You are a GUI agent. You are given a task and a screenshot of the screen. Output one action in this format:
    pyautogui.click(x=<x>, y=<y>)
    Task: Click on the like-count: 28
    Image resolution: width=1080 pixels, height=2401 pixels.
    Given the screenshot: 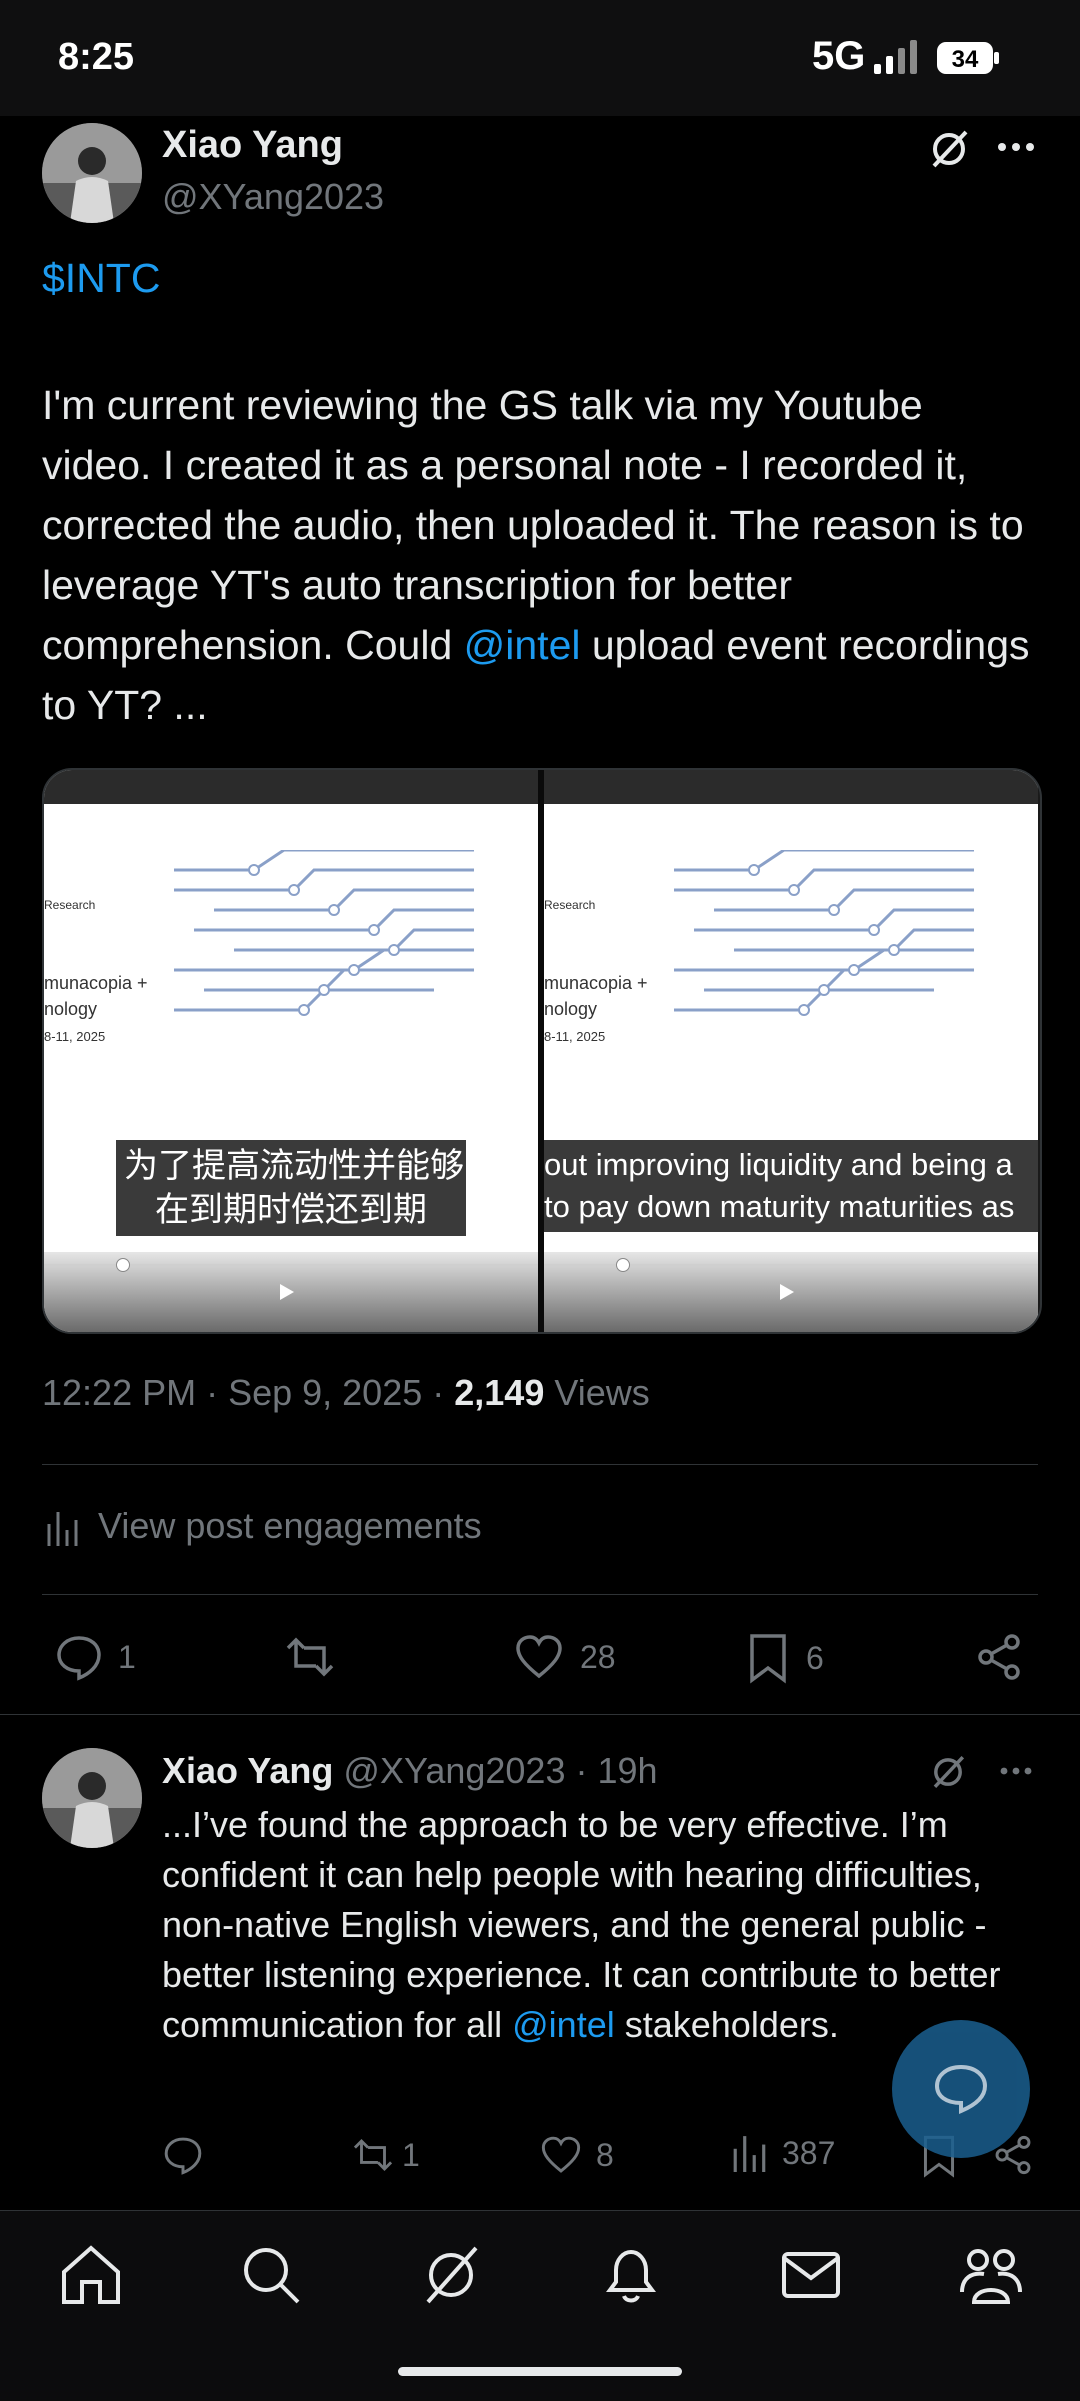 What is the action you would take?
    pyautogui.click(x=598, y=1656)
    